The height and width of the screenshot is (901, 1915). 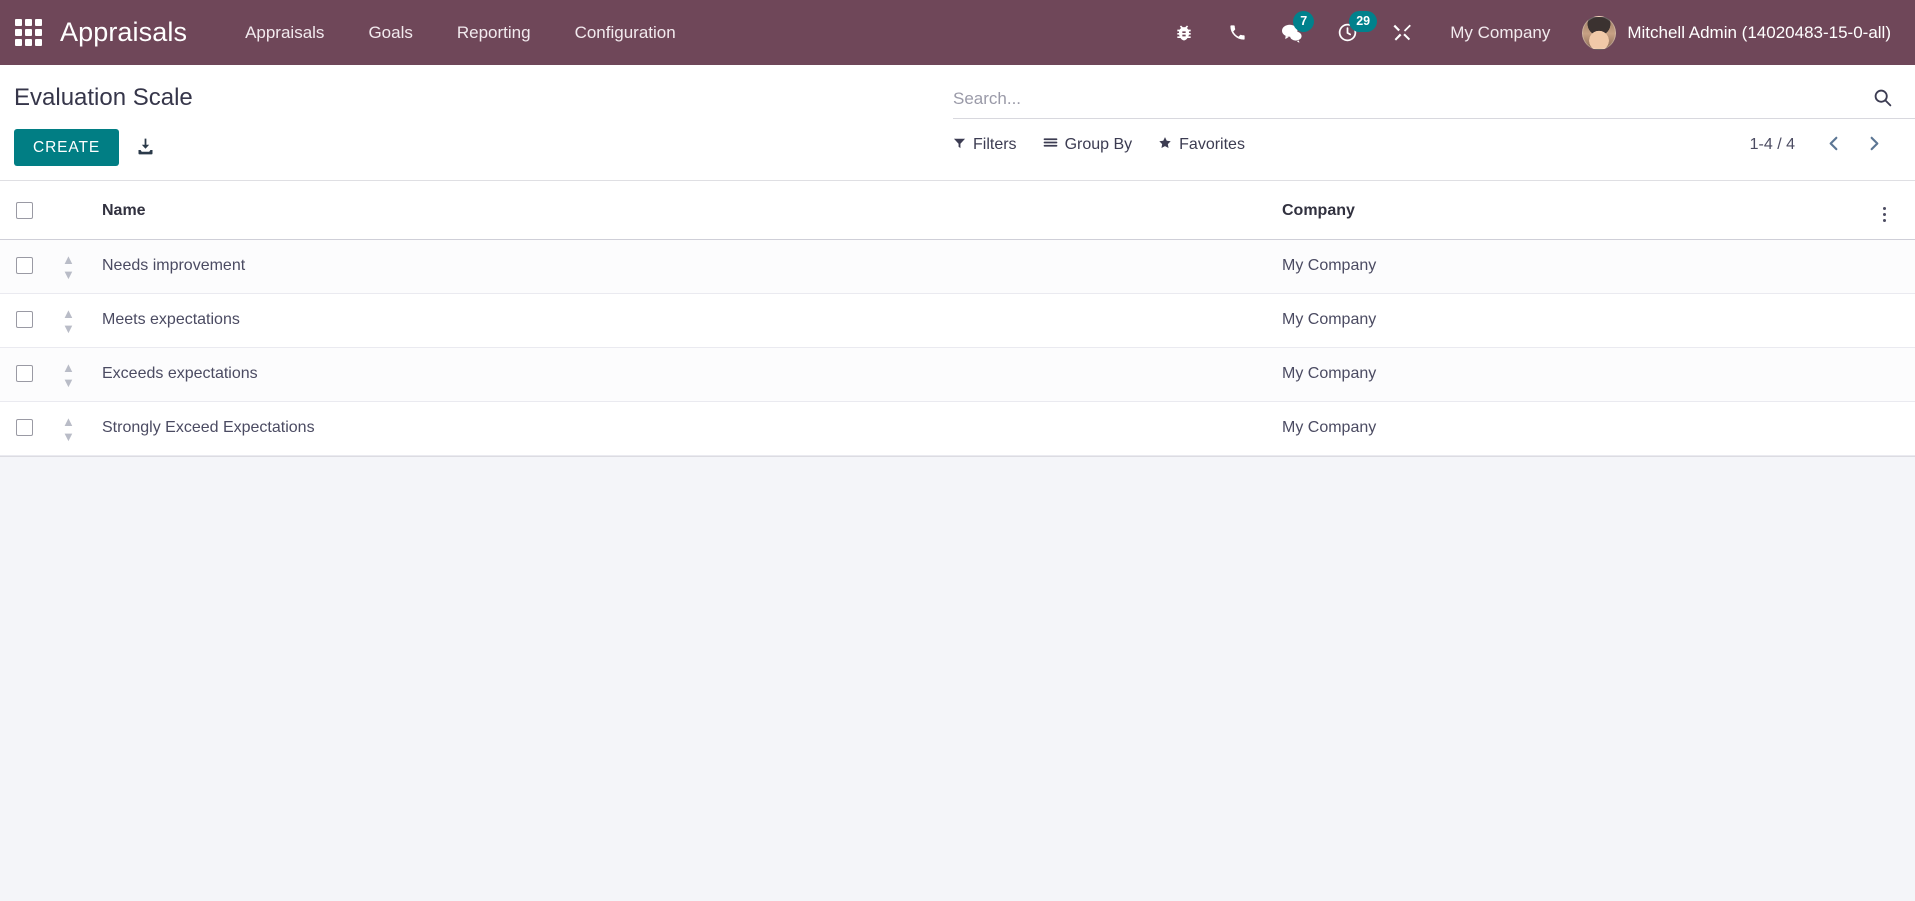 What do you see at coordinates (483, 154) in the screenshot?
I see `action-buttons: CREATE` at bounding box center [483, 154].